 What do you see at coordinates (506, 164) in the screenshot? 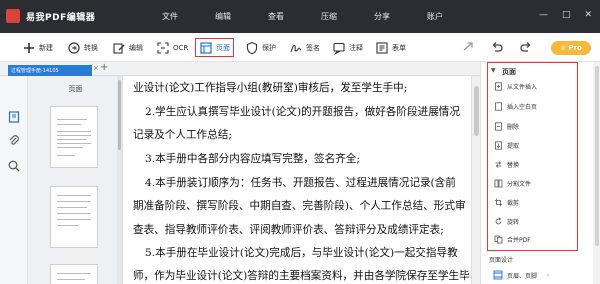
I see `replace-item: 替换` at bounding box center [506, 164].